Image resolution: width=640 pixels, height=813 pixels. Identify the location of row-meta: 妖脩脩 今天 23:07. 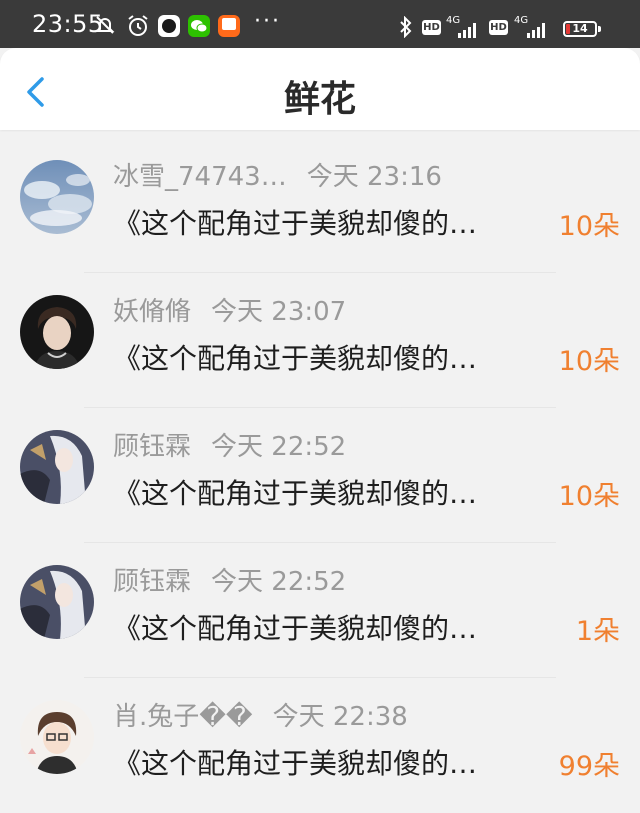
(229, 309).